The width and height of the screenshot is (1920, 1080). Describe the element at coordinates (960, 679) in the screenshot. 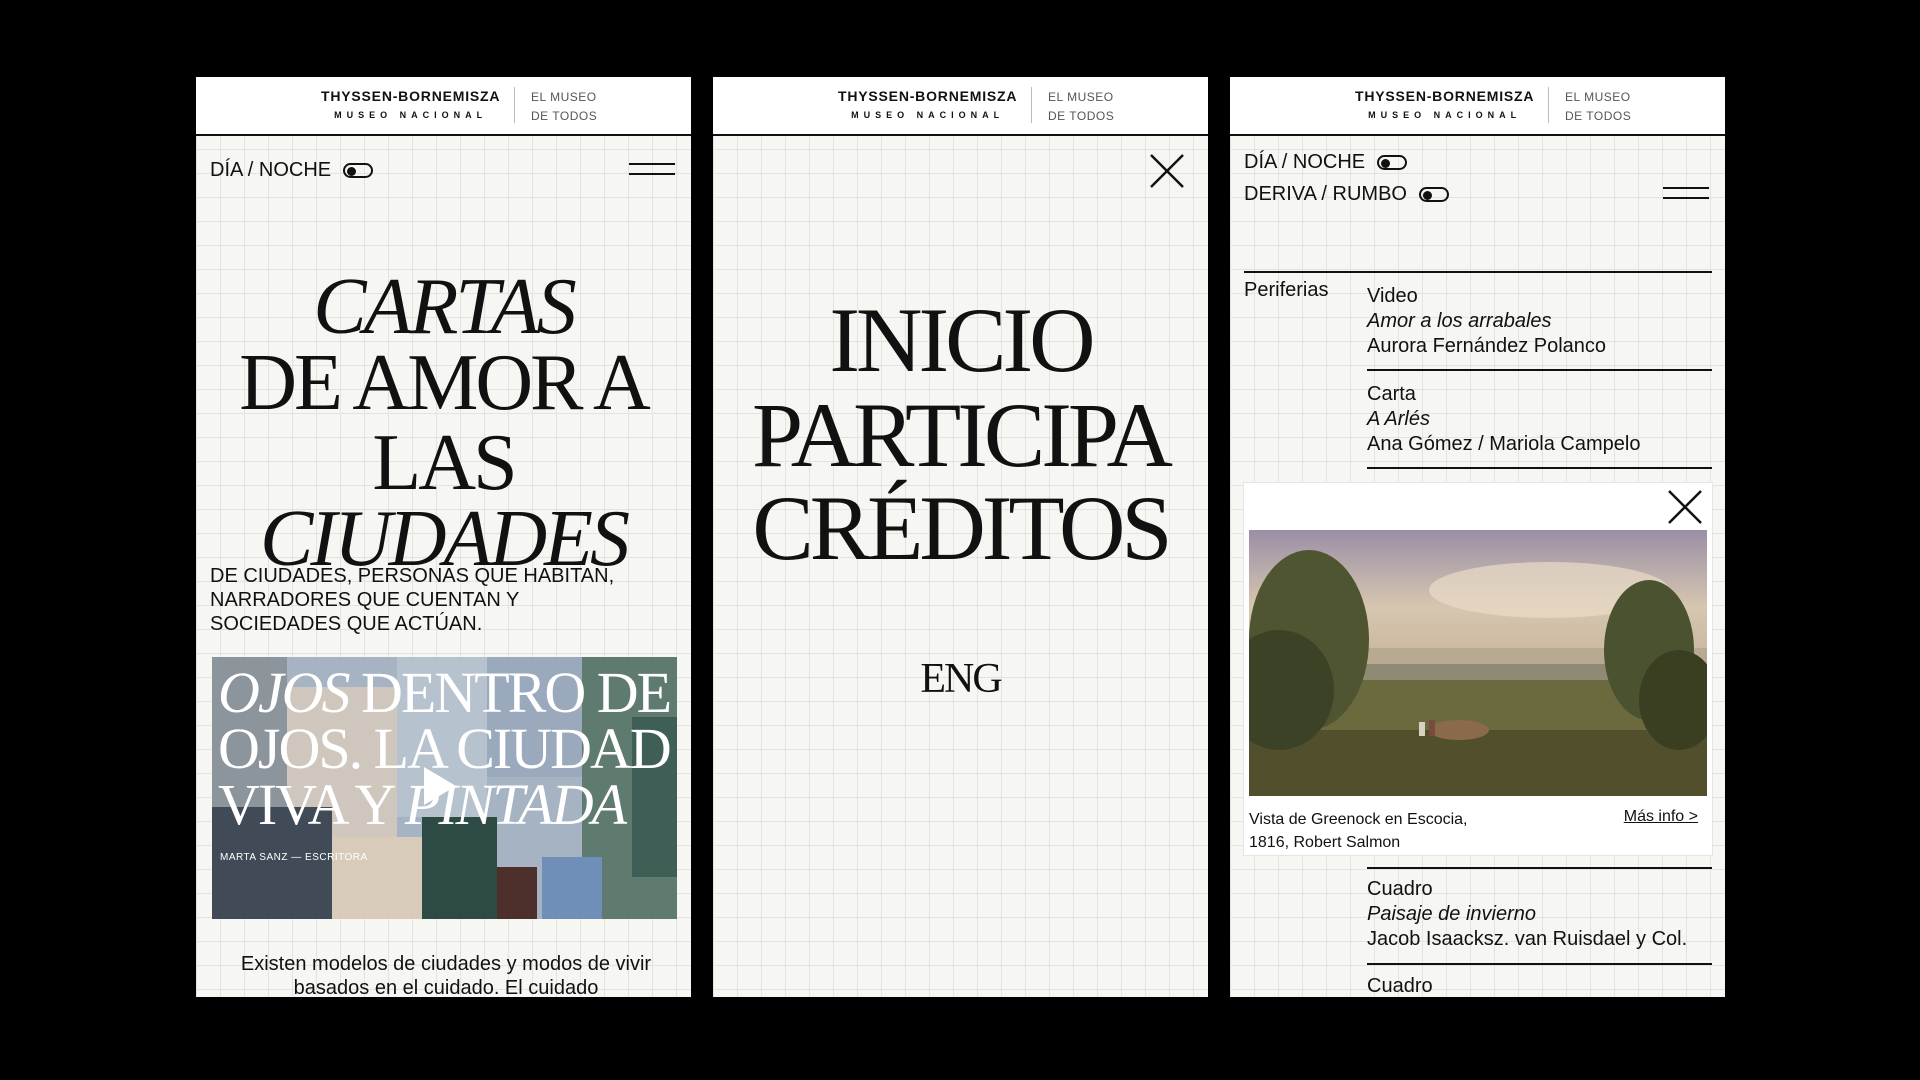

I see `language-switch: ENG` at that location.